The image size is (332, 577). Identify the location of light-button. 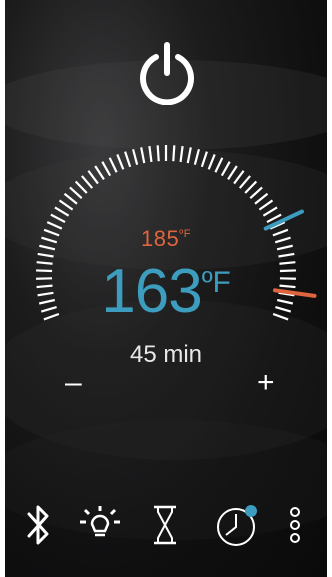
(100, 525).